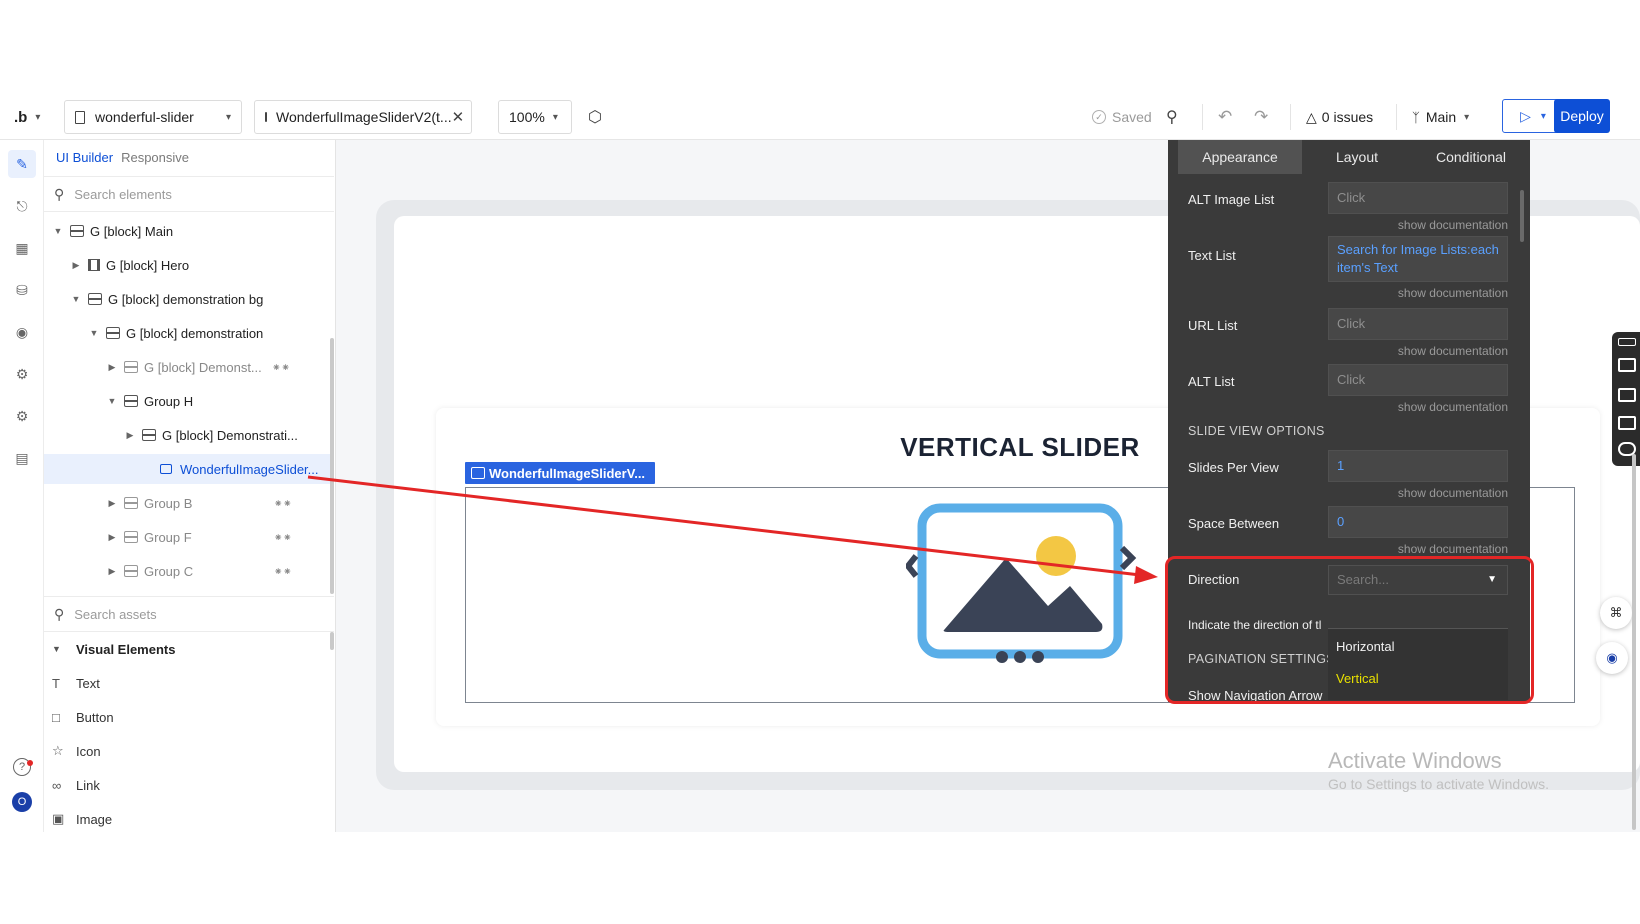  Describe the element at coordinates (1256, 431) in the screenshot. I see `slide-view-options-heading: SLIDE VIEW OPTIONS` at that location.